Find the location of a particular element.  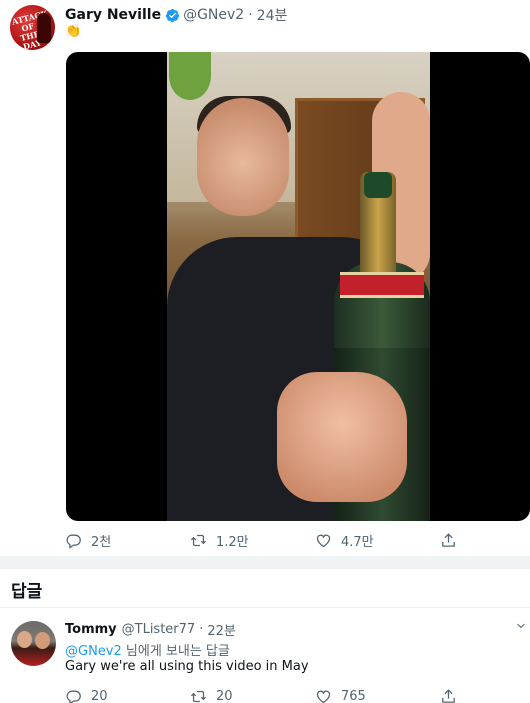

retweet-count: 1.2만 is located at coordinates (232, 542).